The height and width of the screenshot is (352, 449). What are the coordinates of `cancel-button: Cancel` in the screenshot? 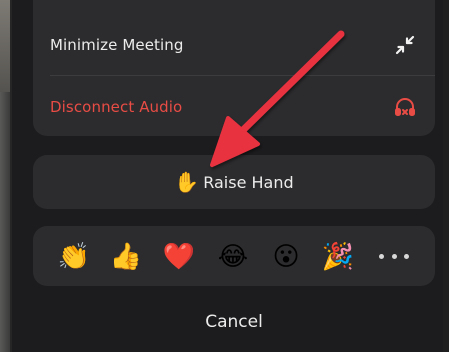 It's located at (234, 322).